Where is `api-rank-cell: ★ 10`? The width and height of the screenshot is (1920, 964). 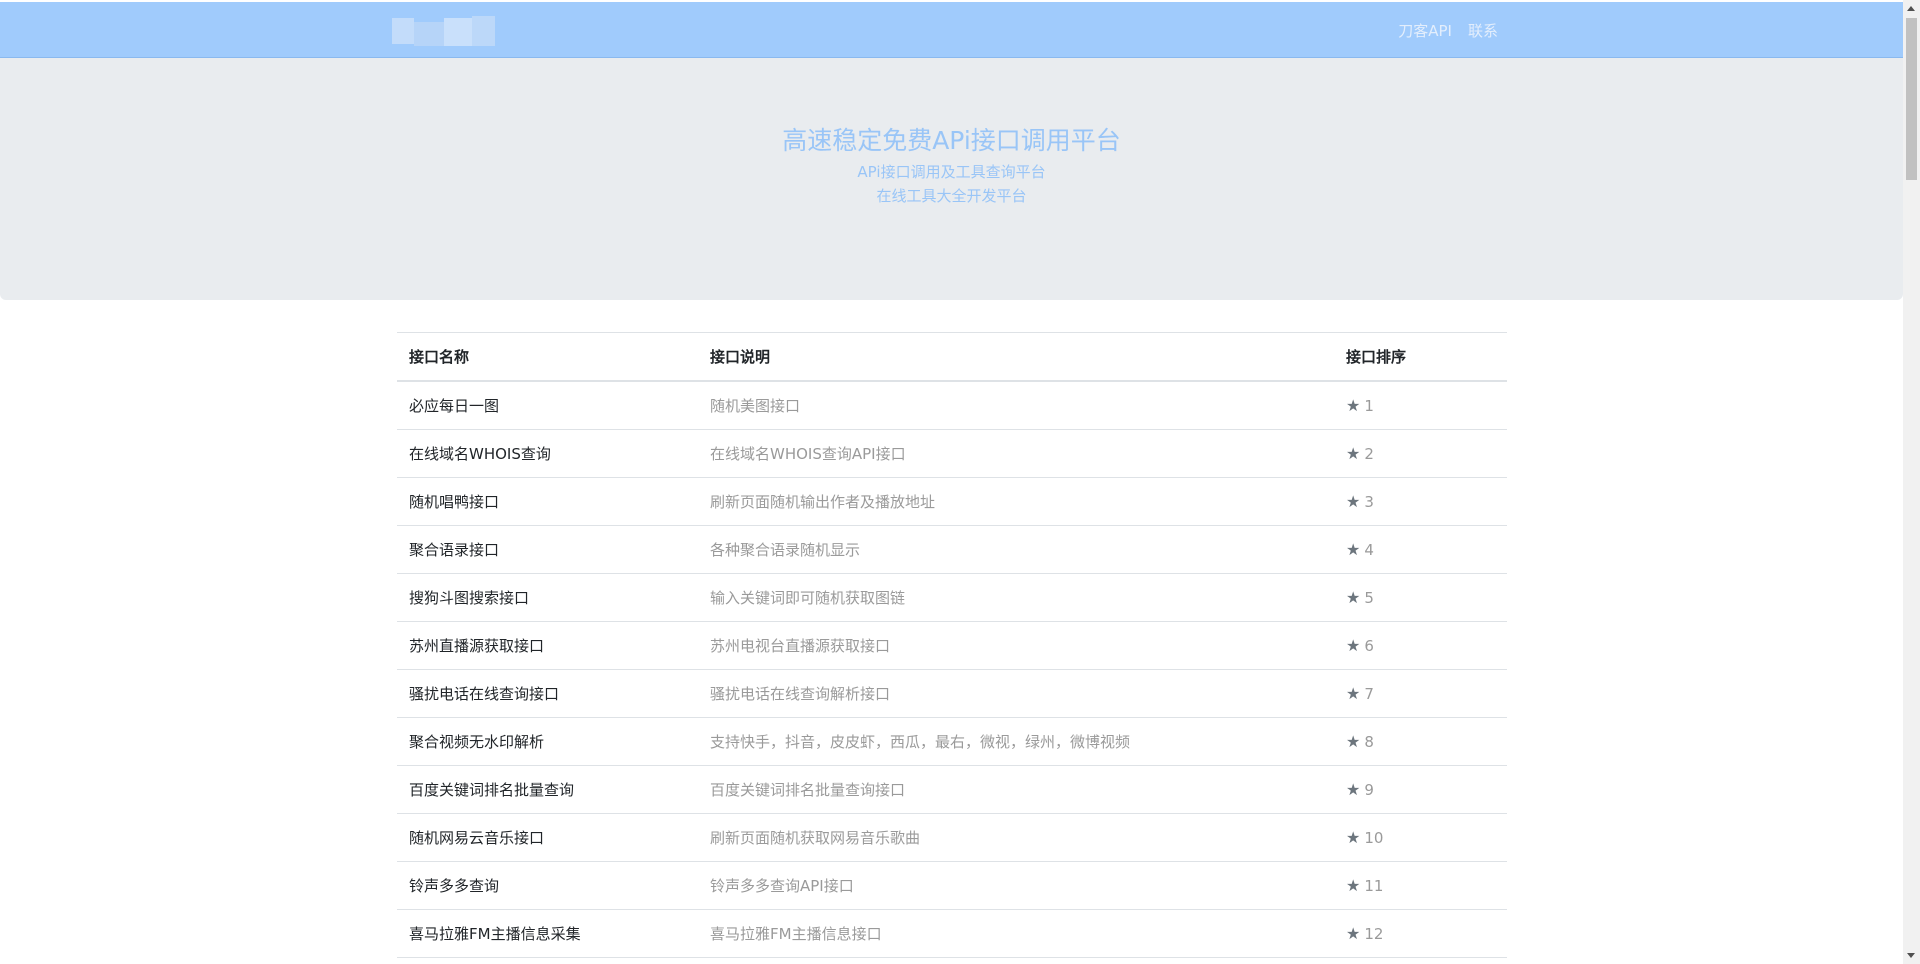 api-rank-cell: ★ 10 is located at coordinates (1420, 837).